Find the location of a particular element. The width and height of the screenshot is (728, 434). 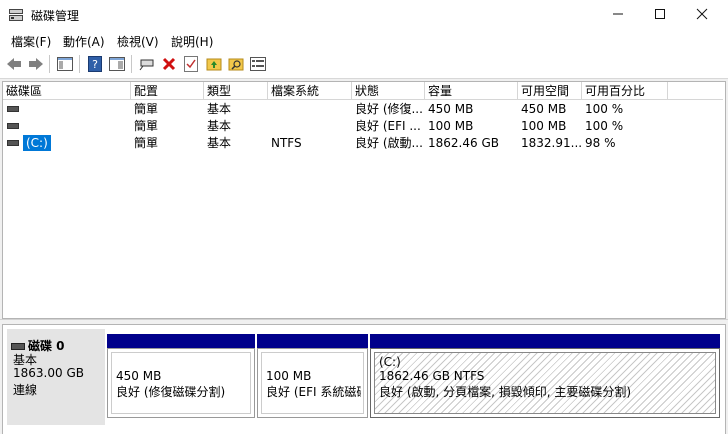

help-book-icon: ? is located at coordinates (95, 64).